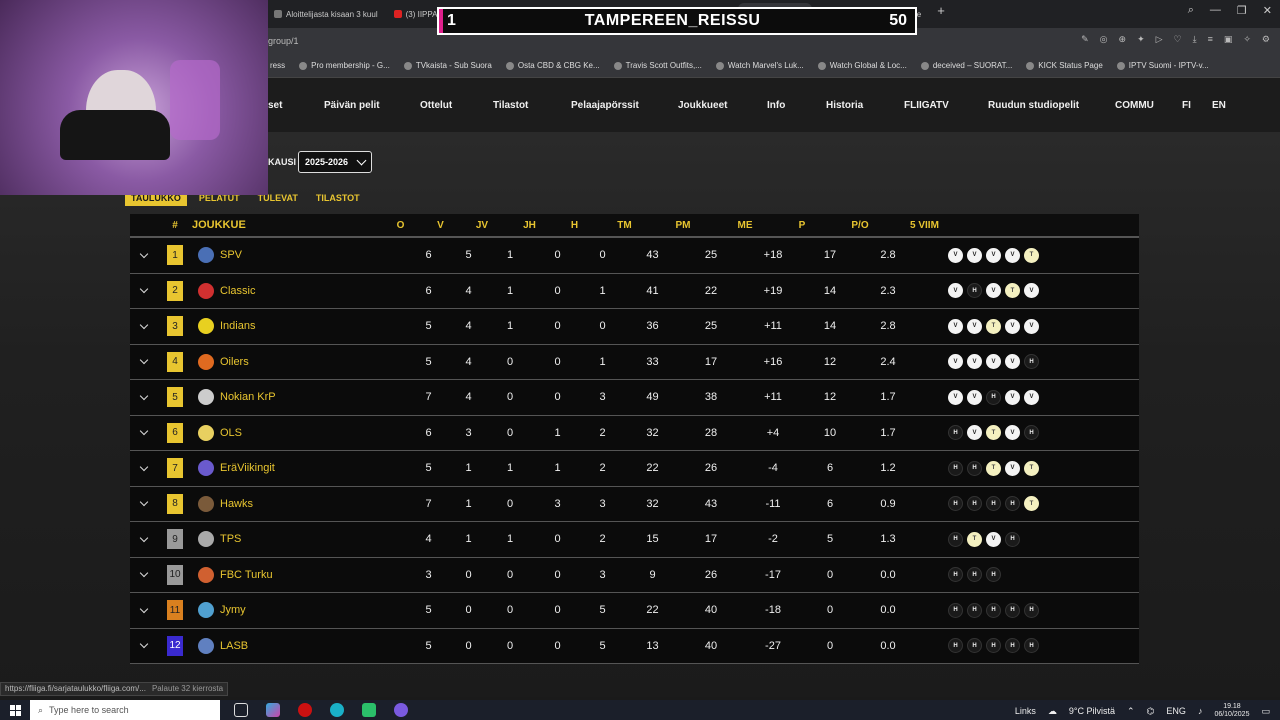 Image resolution: width=1280 pixels, height=720 pixels. What do you see at coordinates (1219, 105) in the screenshot?
I see `nav-item: EN` at bounding box center [1219, 105].